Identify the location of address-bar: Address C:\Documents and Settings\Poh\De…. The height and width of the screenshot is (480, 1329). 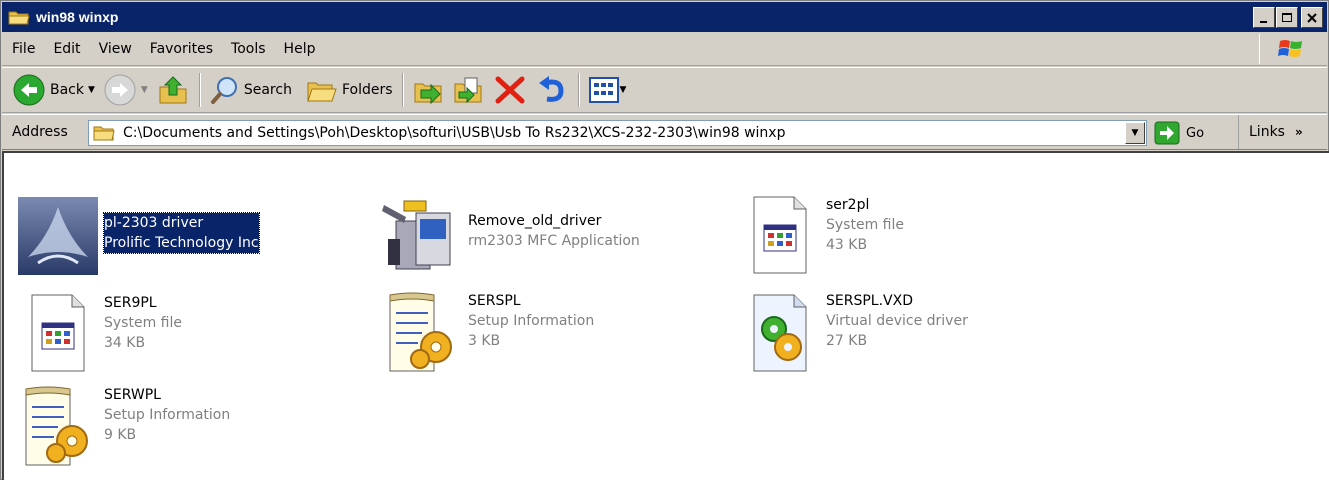
(664, 132).